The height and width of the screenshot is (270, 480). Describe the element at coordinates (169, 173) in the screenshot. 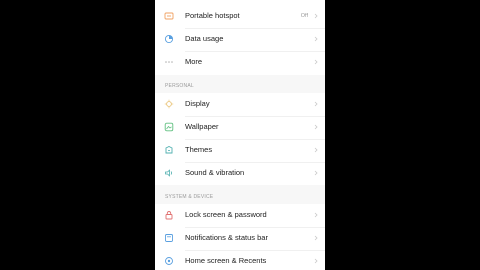

I see `sound-icon` at that location.